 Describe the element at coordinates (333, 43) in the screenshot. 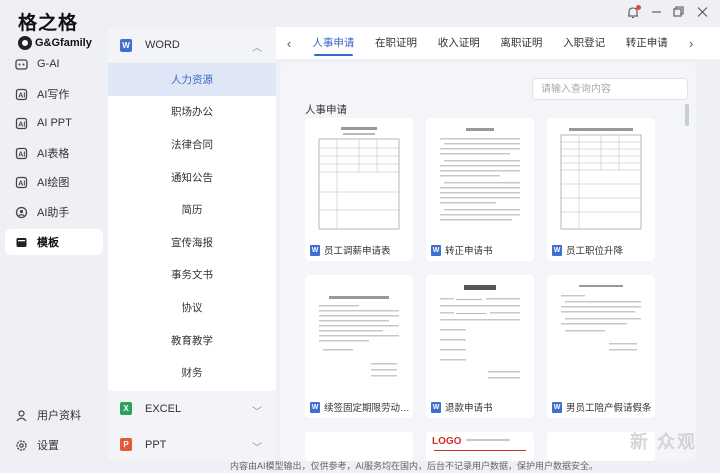

I see `tab-personnel-request: 人事申请` at that location.